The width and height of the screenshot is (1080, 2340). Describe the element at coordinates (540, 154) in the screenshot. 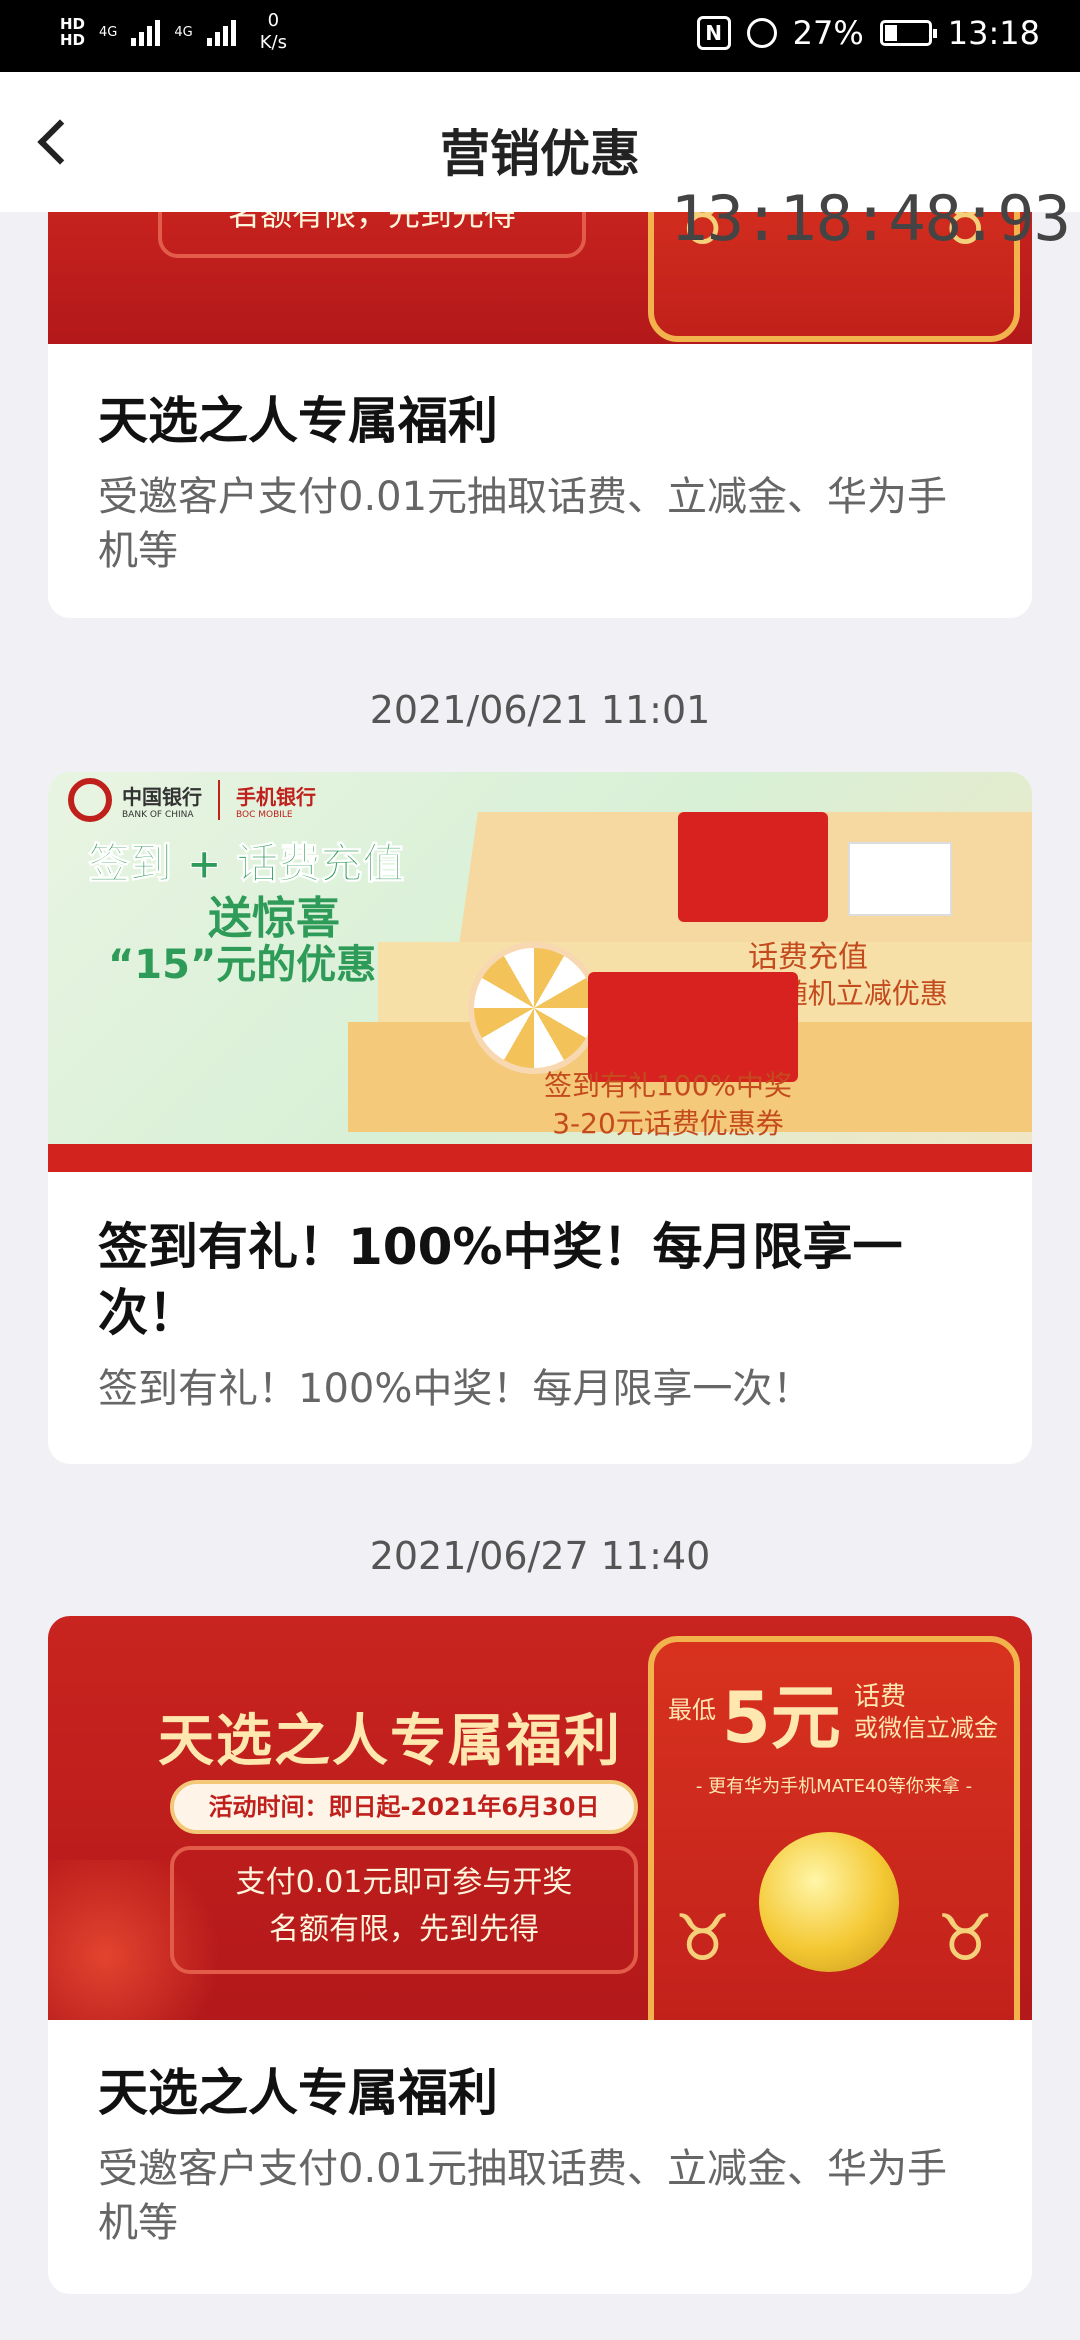

I see `page-title: 营销优惠` at that location.